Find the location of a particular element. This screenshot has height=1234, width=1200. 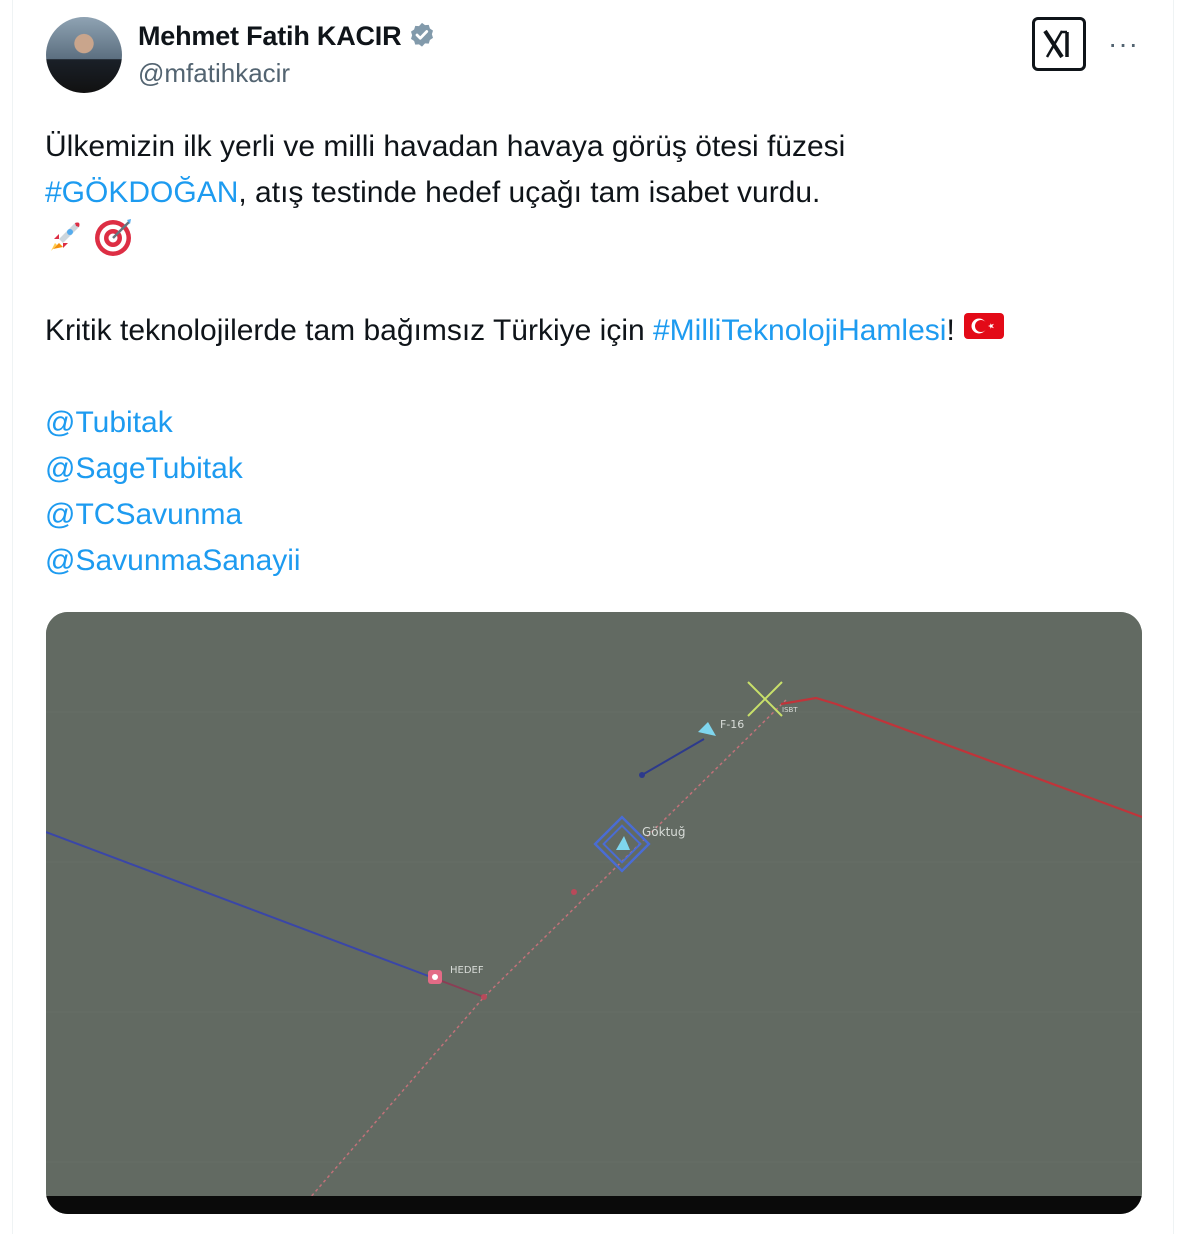

target-emoji is located at coordinates (114, 244).